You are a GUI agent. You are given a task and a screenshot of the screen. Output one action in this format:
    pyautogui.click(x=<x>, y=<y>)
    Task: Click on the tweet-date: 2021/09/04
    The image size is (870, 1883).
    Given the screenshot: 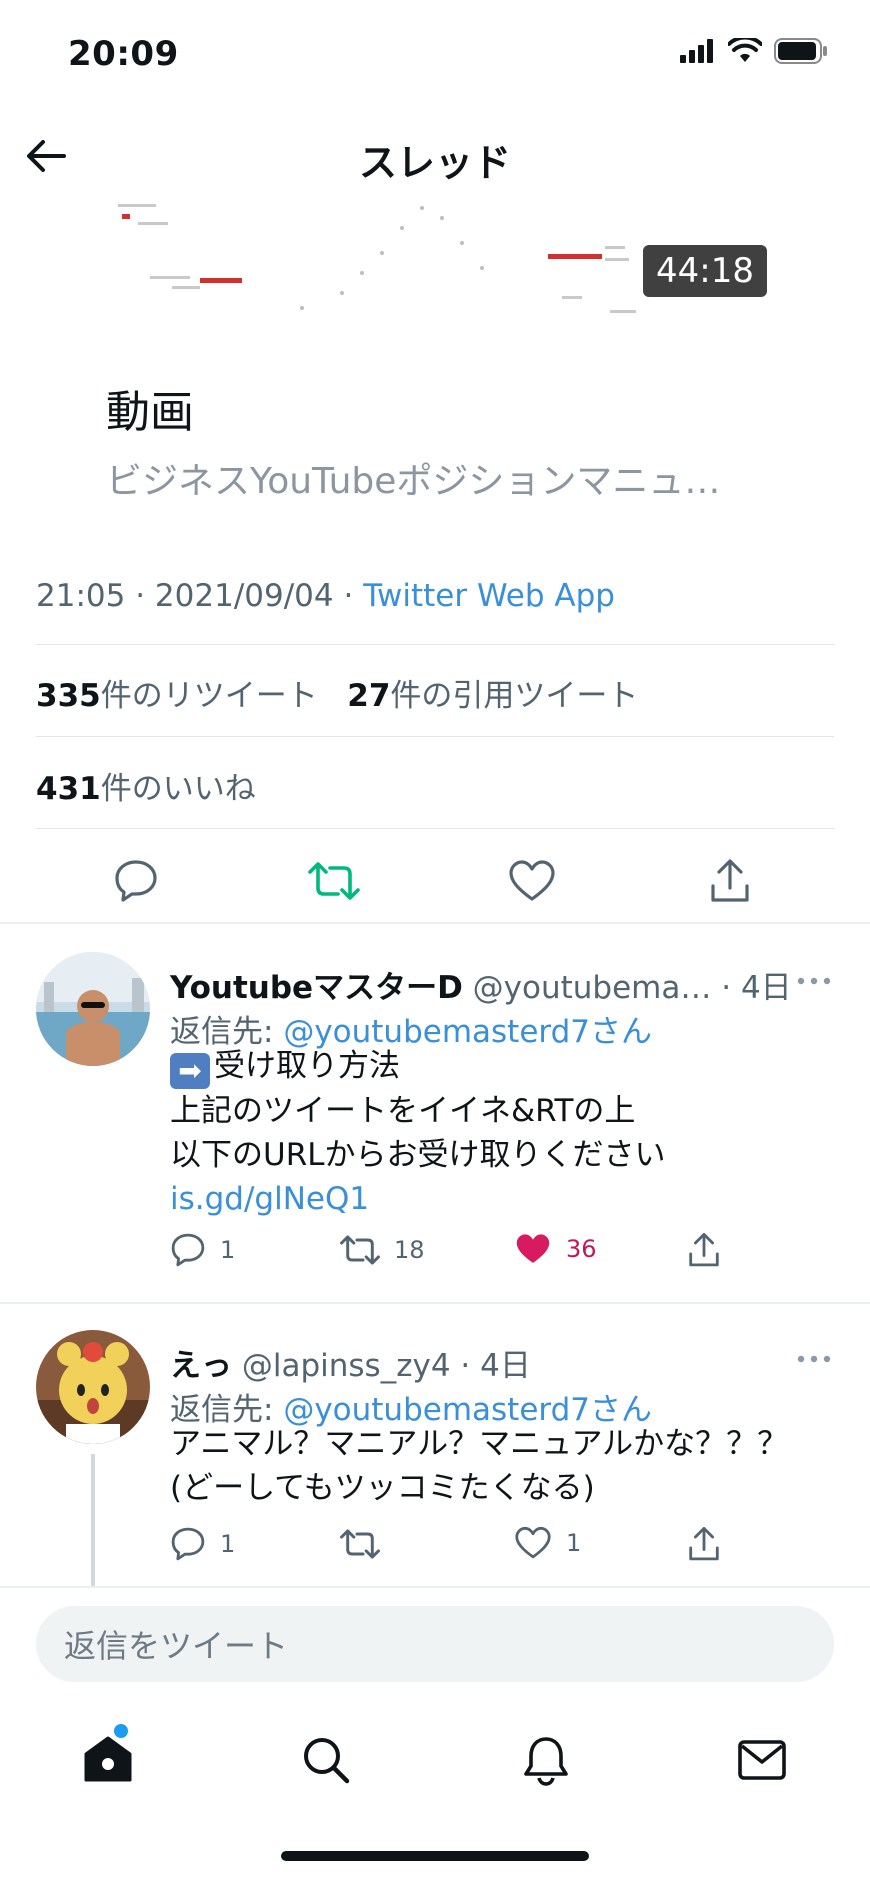 What is the action you would take?
    pyautogui.click(x=244, y=596)
    